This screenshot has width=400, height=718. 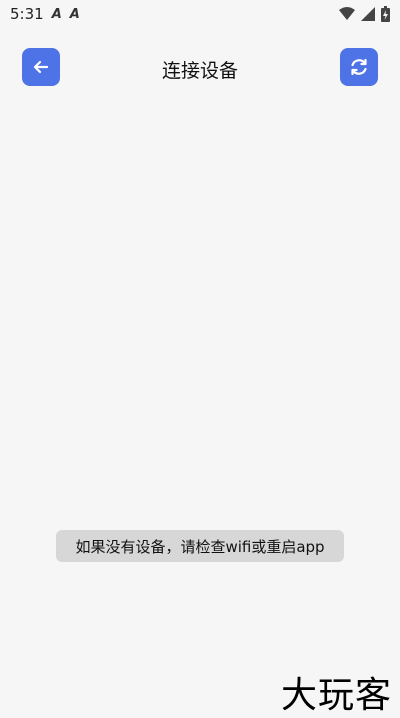 What do you see at coordinates (336, 695) in the screenshot?
I see `watermark-logo: 大玩客` at bounding box center [336, 695].